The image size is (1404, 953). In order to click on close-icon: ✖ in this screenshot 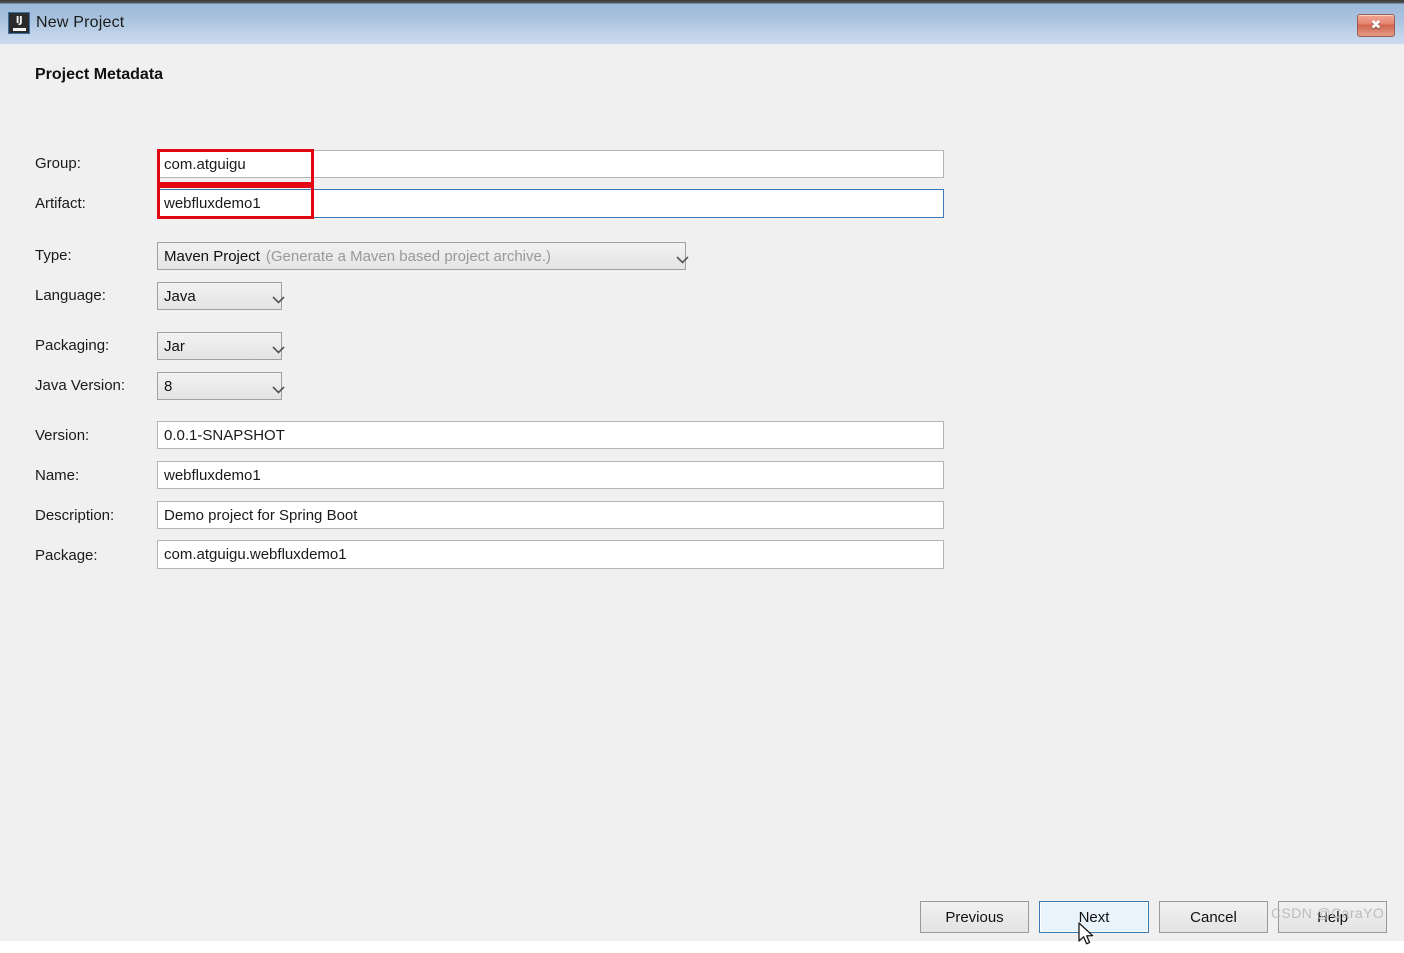, I will do `click(1376, 25)`.